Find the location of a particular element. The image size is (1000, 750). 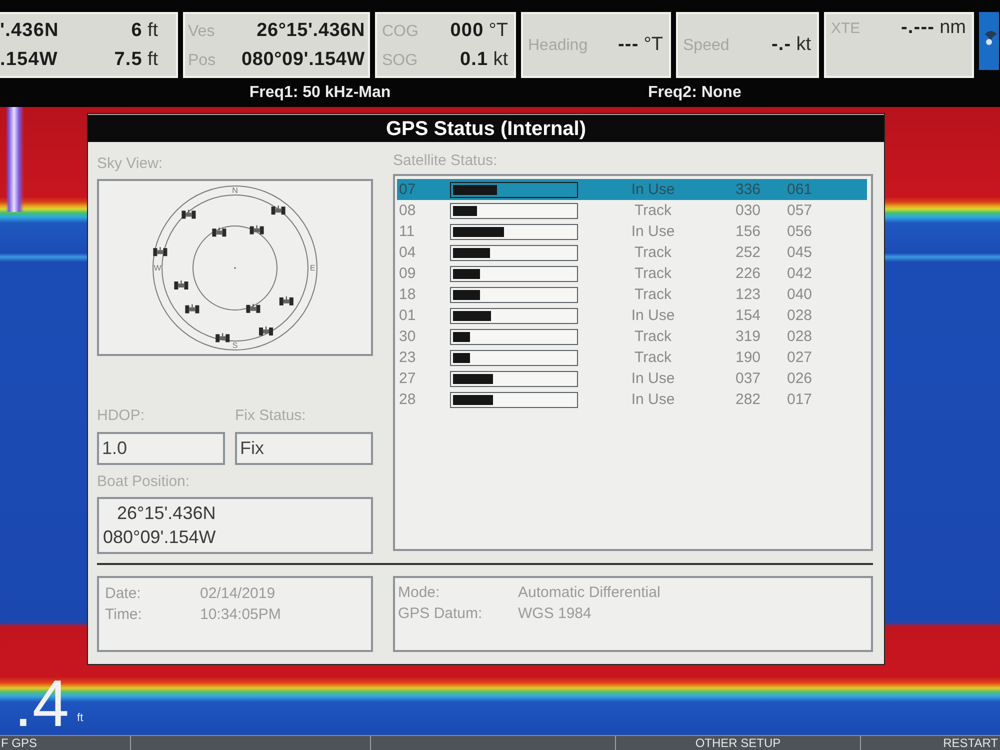

data-value: -.- is located at coordinates (781, 45).